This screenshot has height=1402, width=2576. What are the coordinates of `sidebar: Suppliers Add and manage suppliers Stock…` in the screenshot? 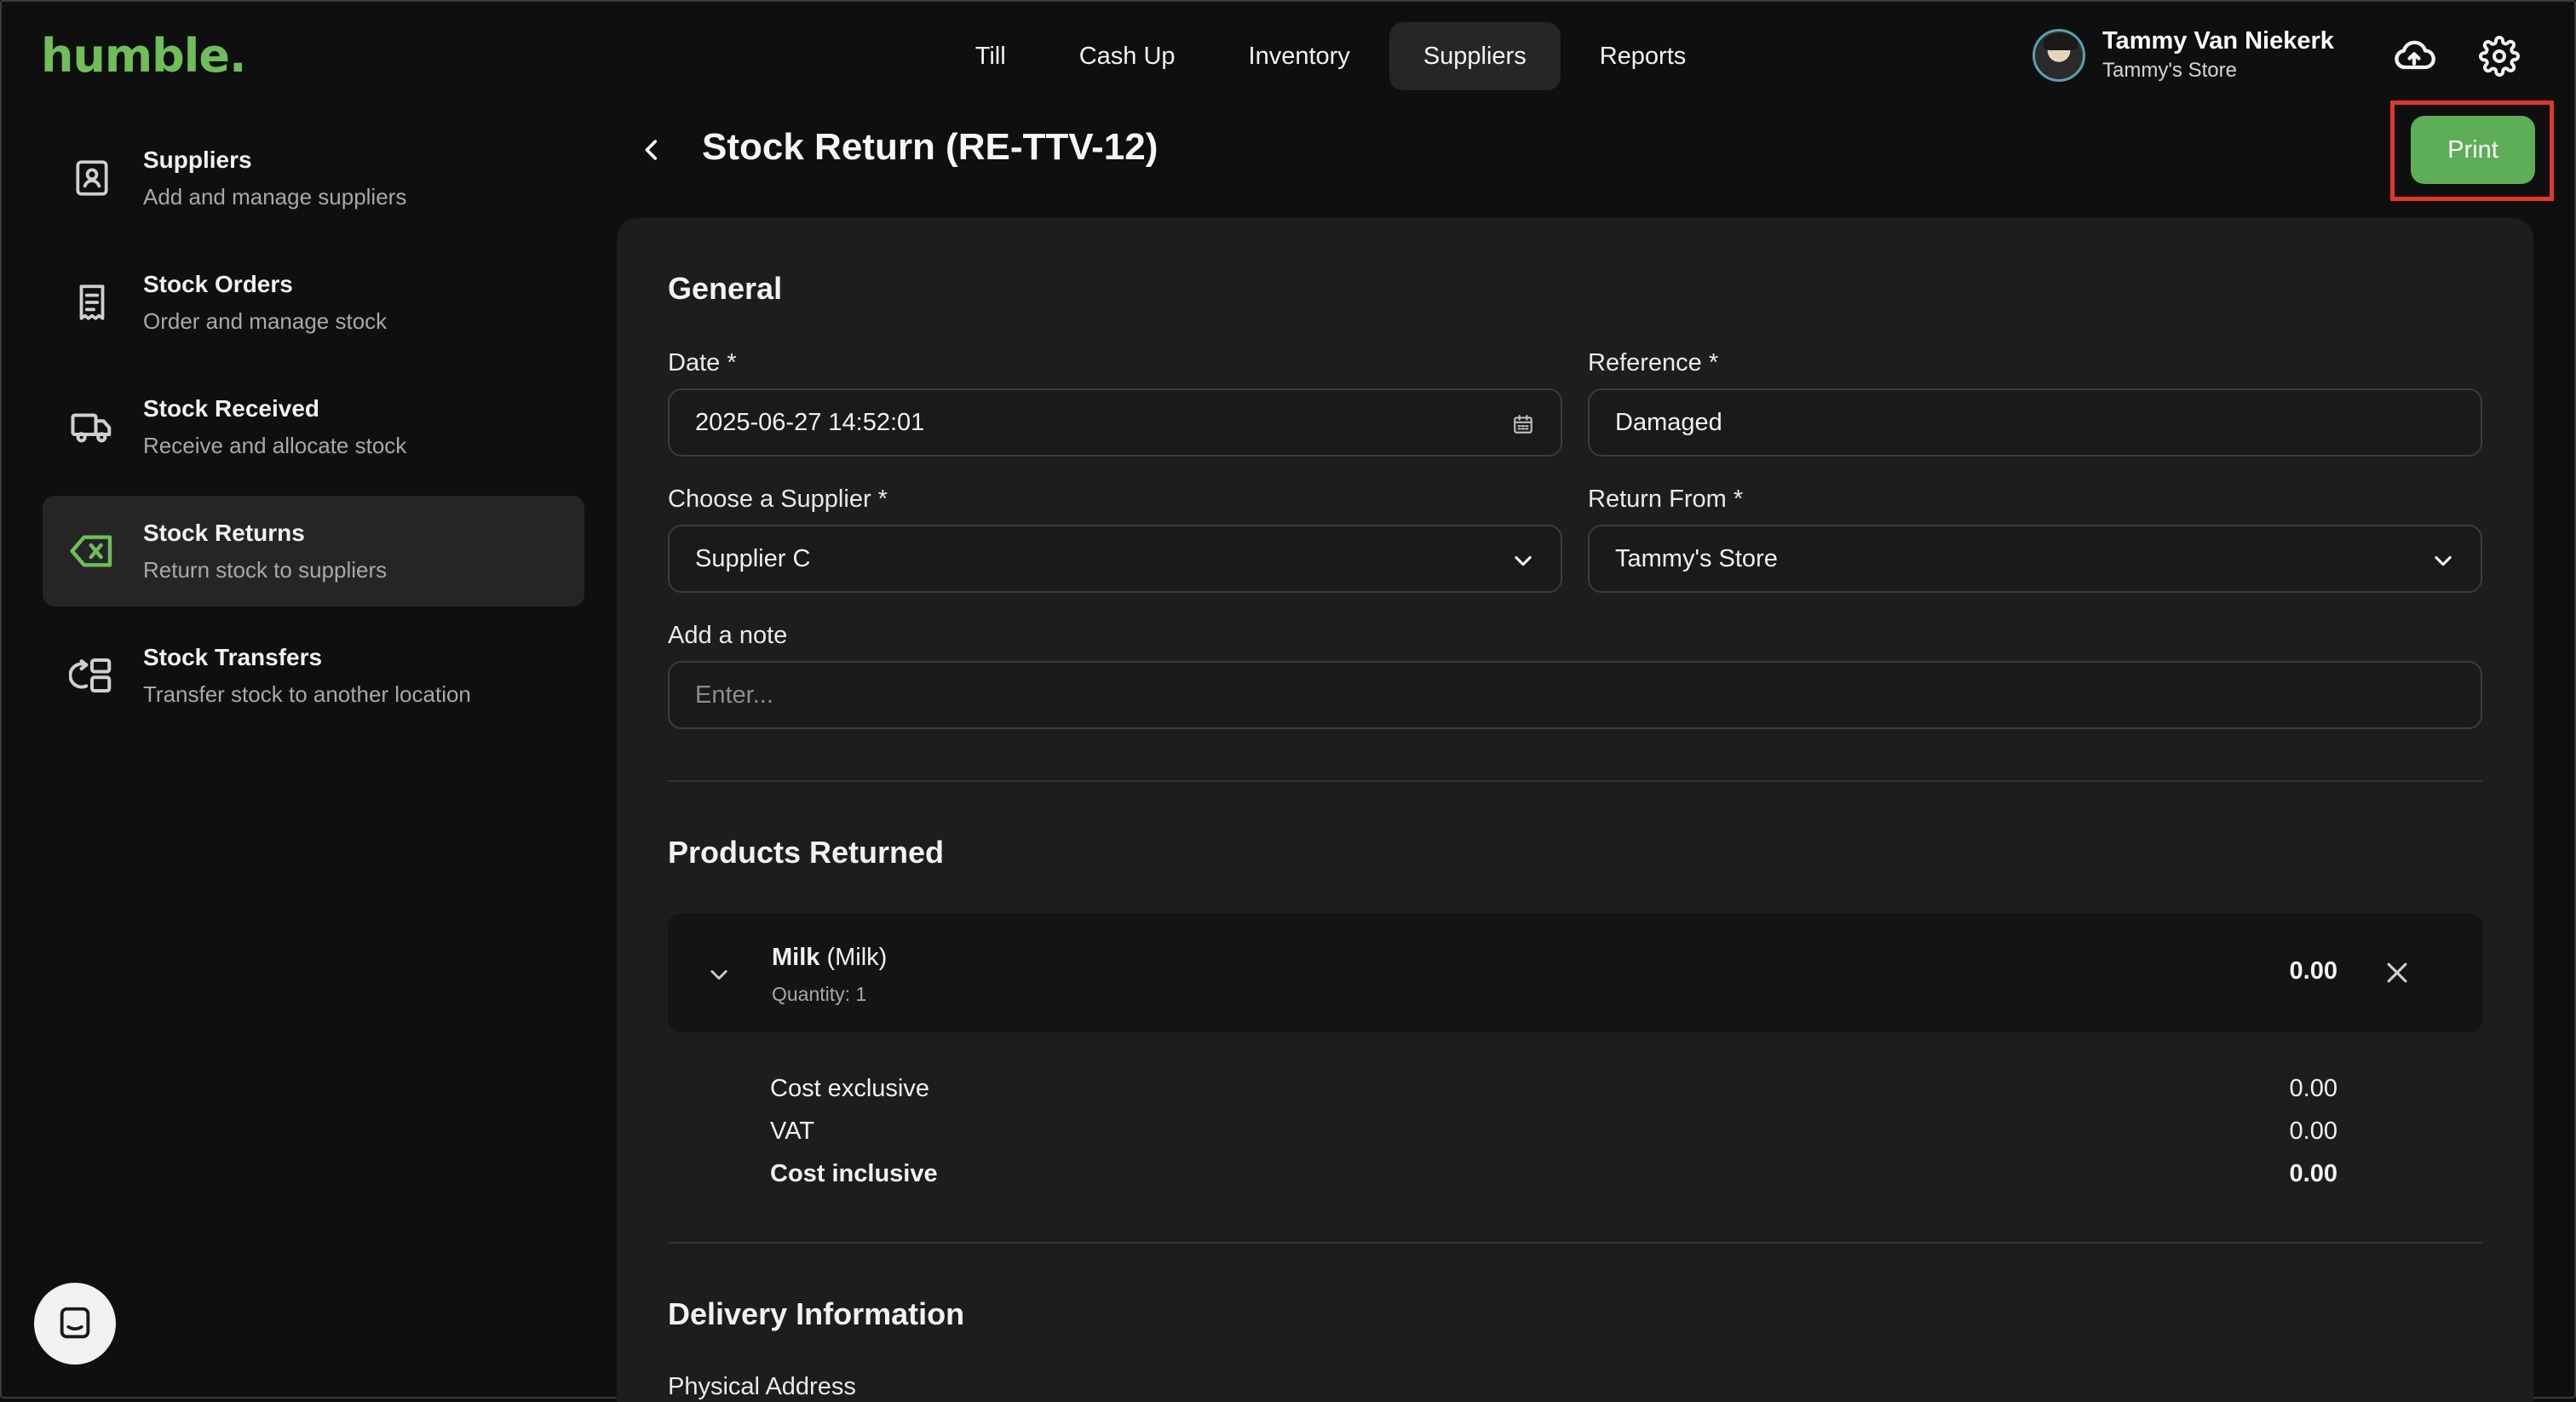 It's located at (313, 433).